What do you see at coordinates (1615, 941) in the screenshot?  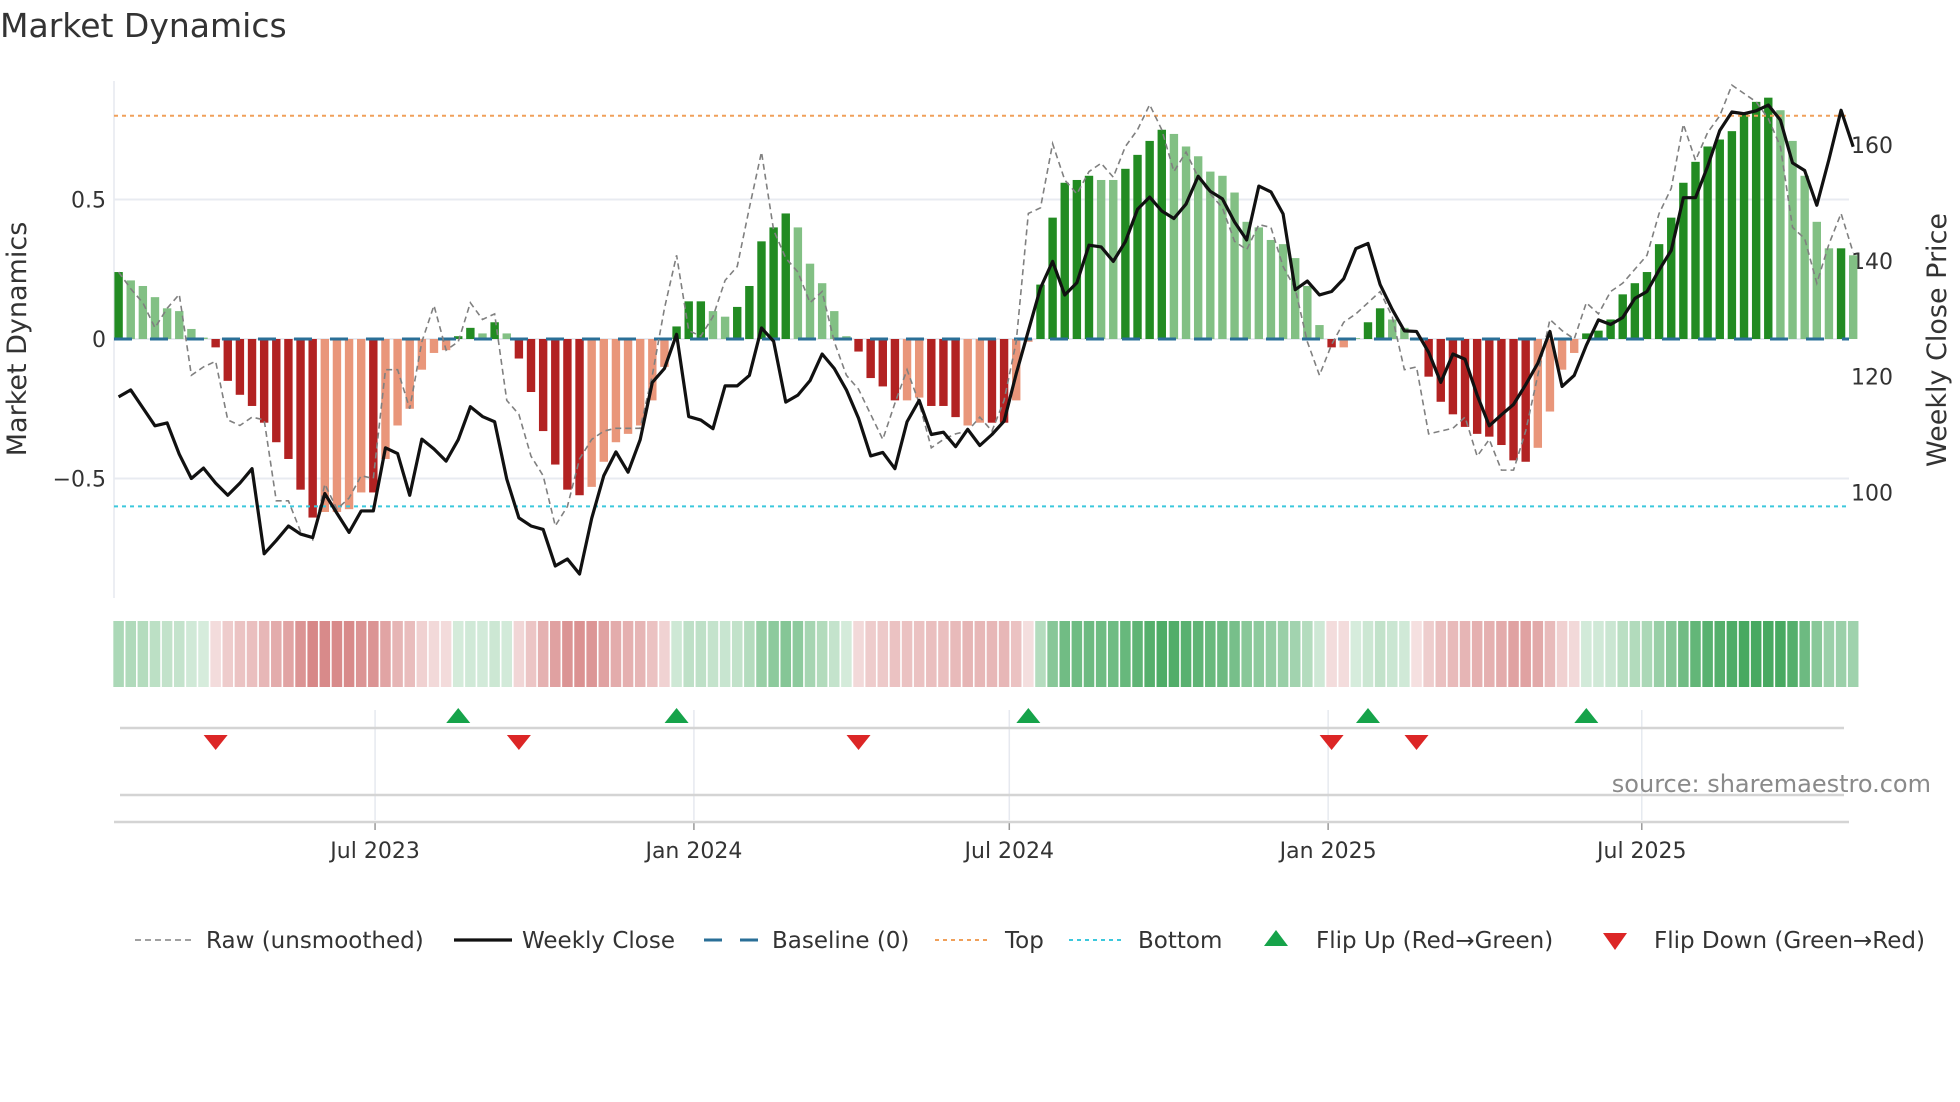 I see `legend-flip-down-icon` at bounding box center [1615, 941].